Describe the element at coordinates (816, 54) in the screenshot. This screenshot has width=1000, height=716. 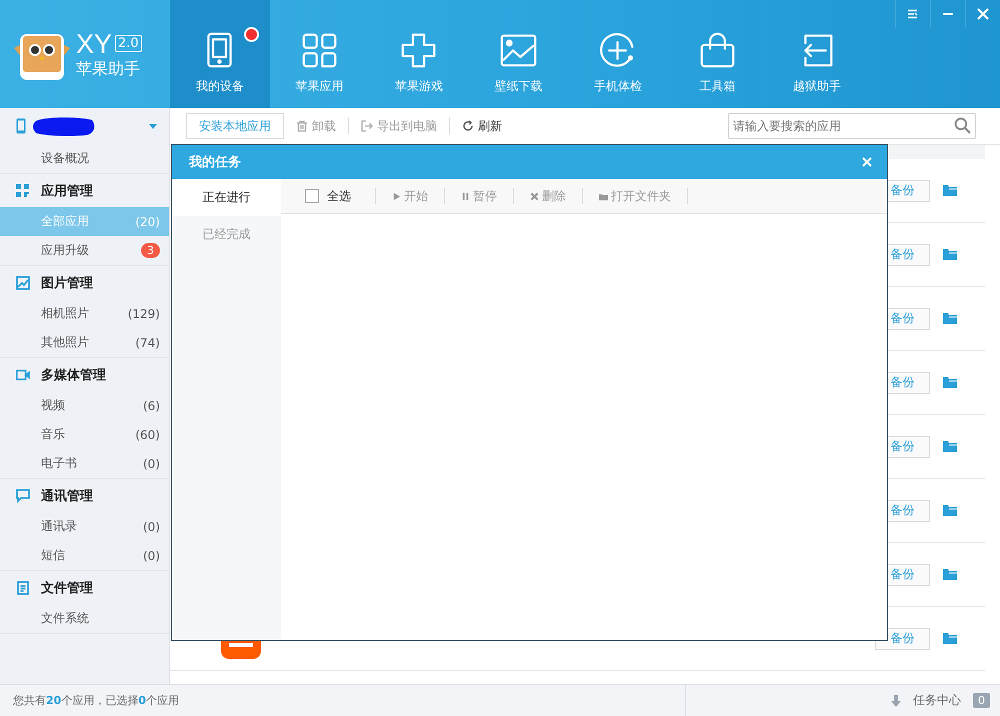
I see `nav-tab: 越狱助手` at that location.